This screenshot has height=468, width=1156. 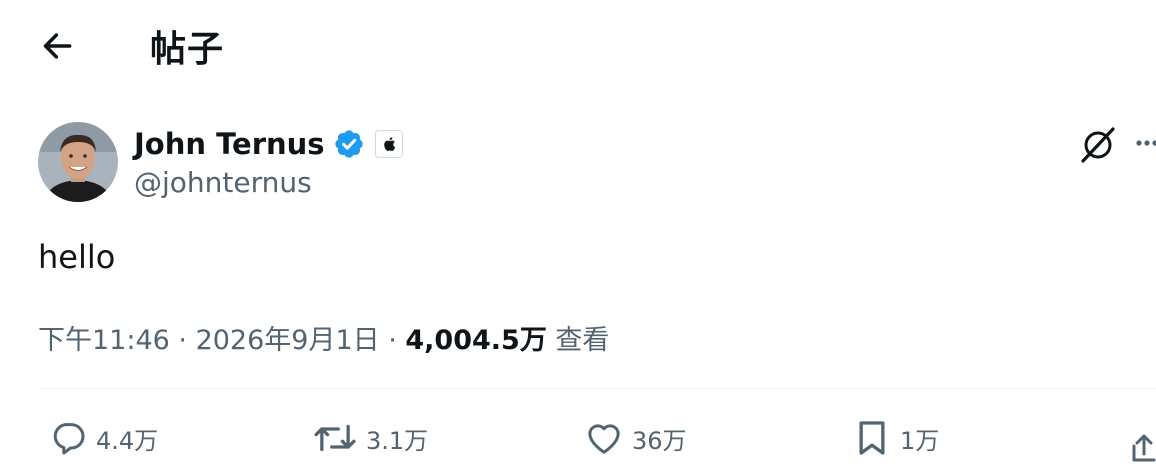 I want to click on grok-button, so click(x=1098, y=144).